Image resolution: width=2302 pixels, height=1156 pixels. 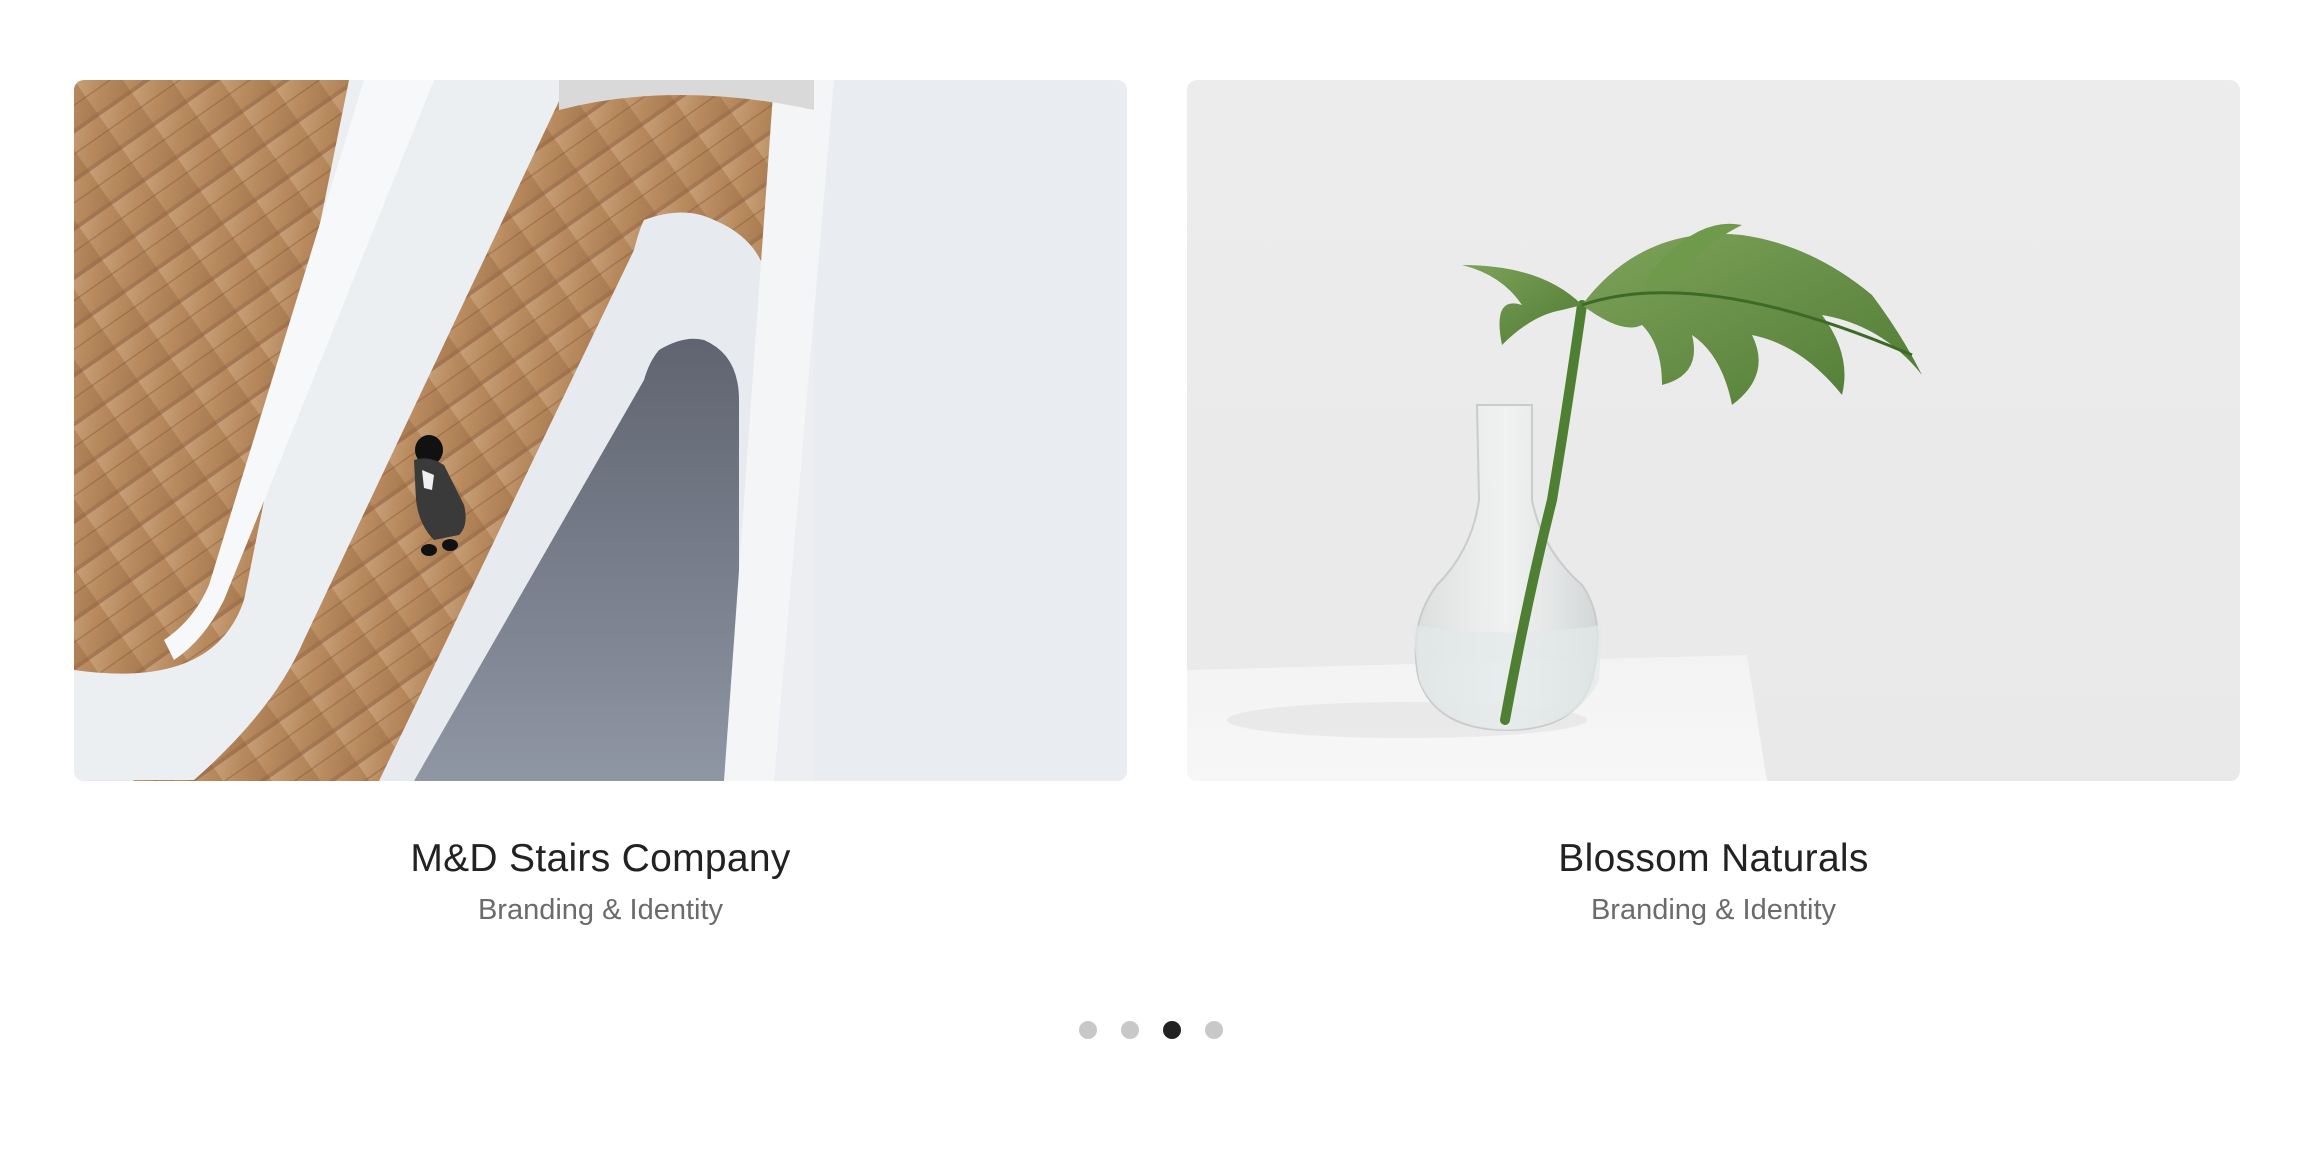 I want to click on project-title: Blossom Naturals, so click(x=1713, y=859).